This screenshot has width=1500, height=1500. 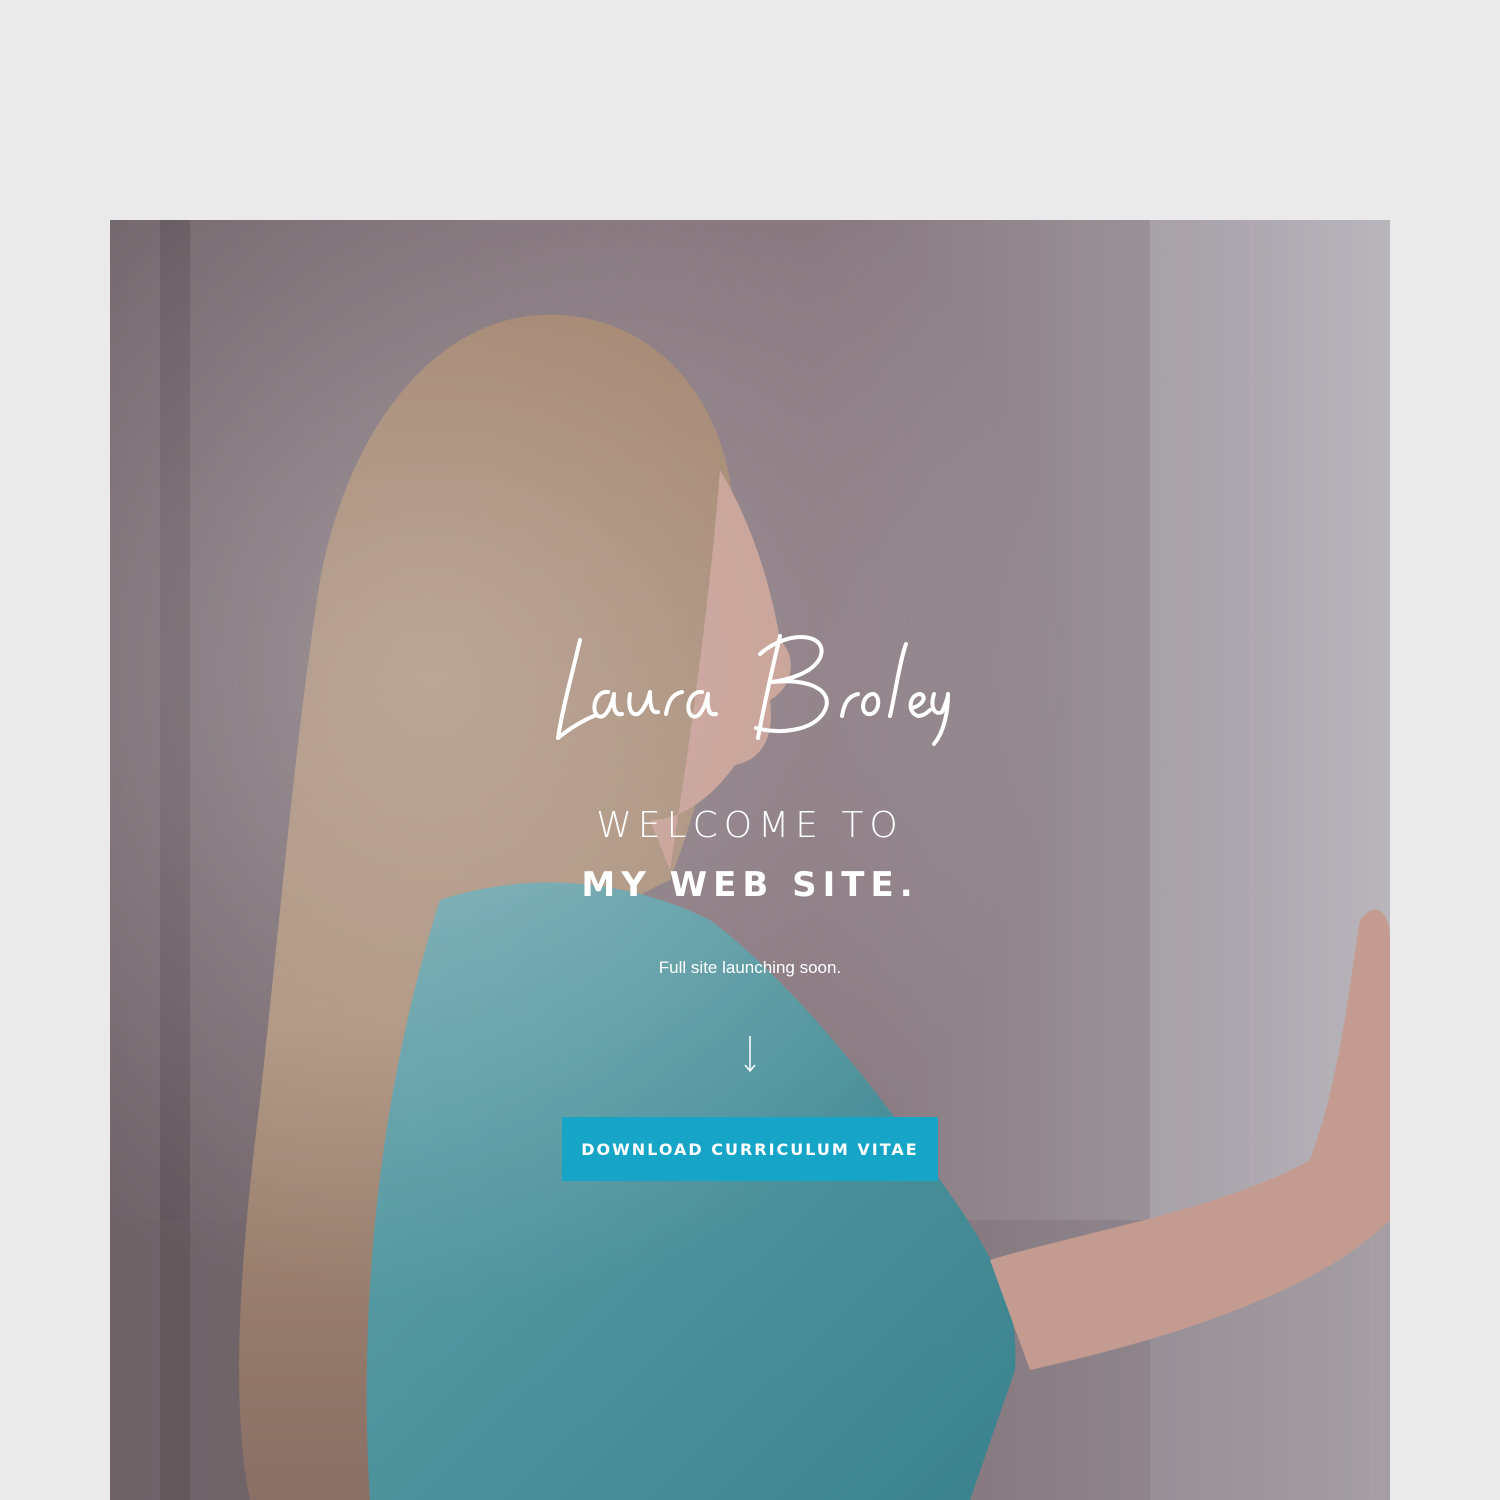 What do you see at coordinates (753, 690) in the screenshot?
I see `signature-logo` at bounding box center [753, 690].